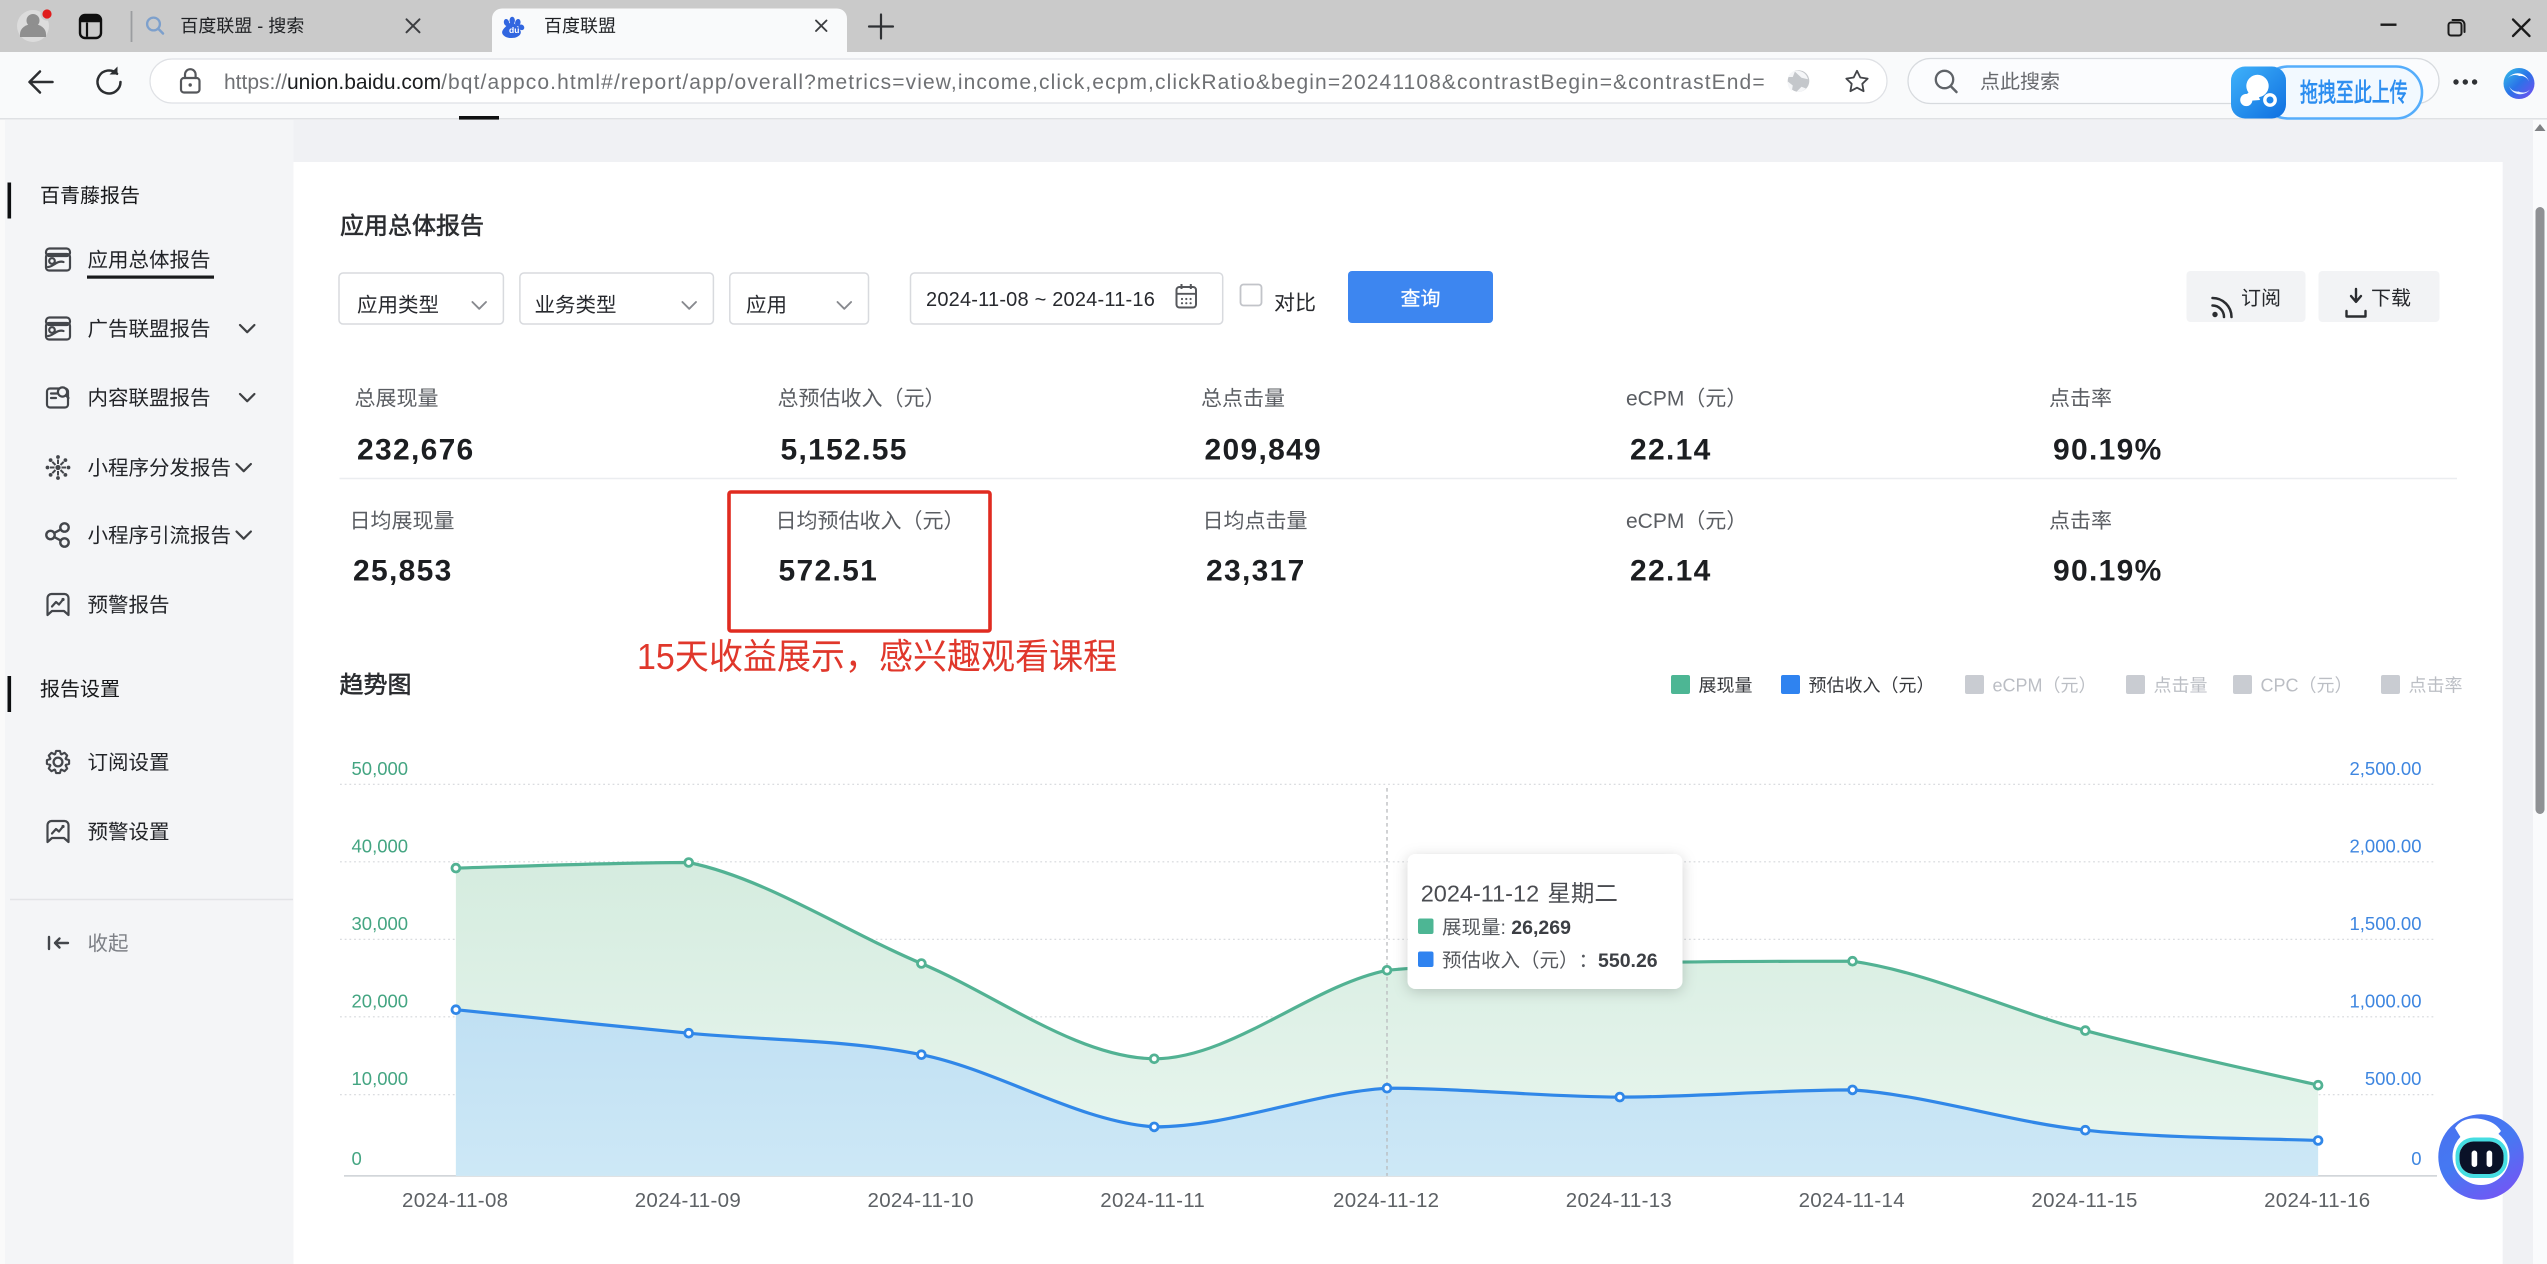 The image size is (2547, 1264). What do you see at coordinates (2084, 1200) in the screenshot?
I see `svg-text: 2024-11-15` at bounding box center [2084, 1200].